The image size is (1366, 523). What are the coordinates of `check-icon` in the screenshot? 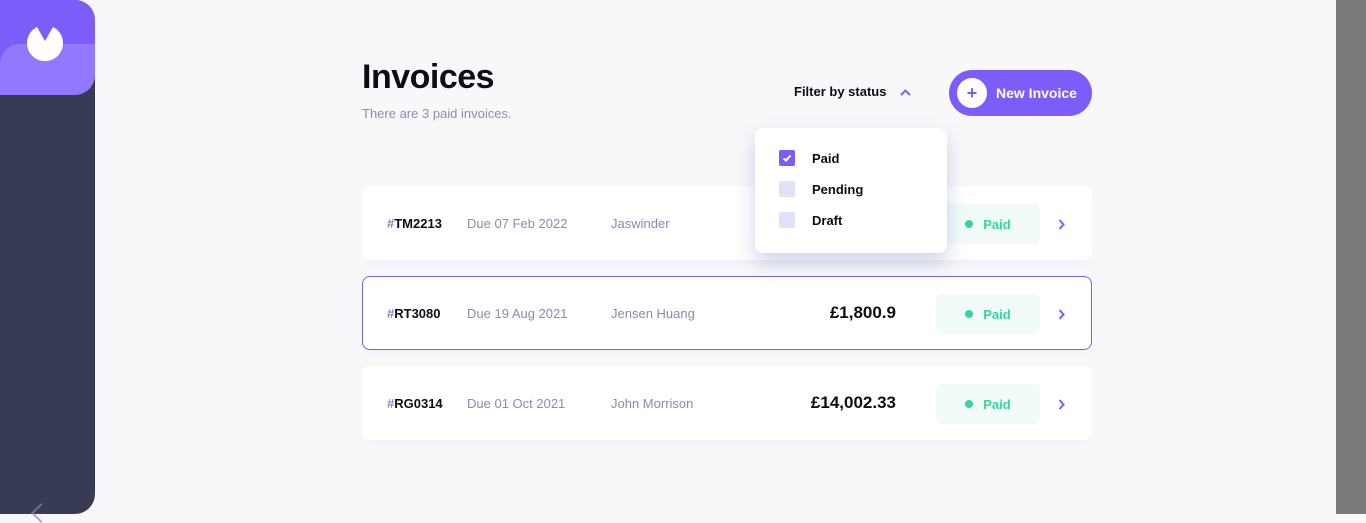 It's located at (787, 158).